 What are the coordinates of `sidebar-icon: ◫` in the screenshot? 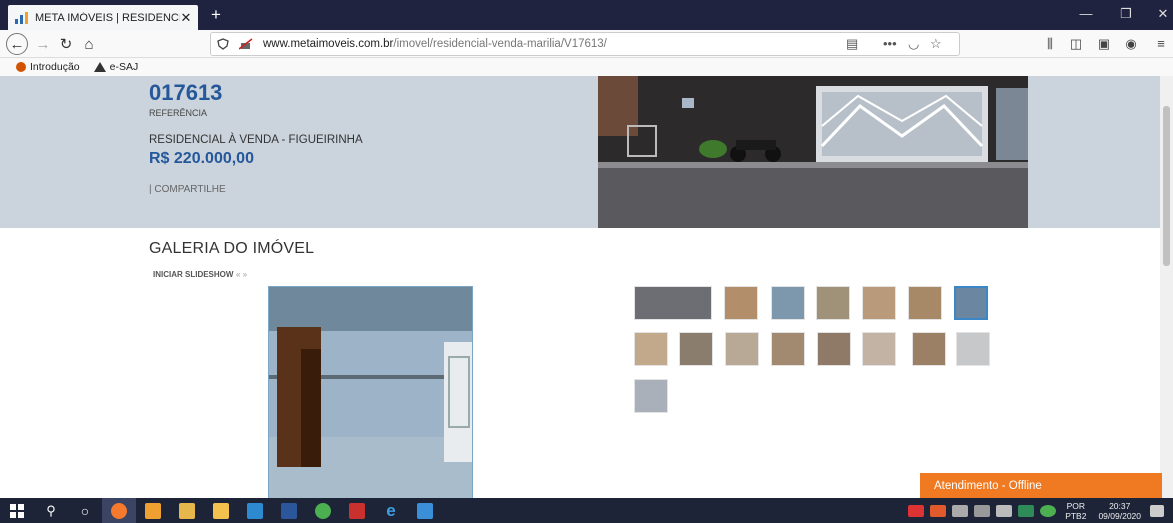 It's located at (1076, 44).